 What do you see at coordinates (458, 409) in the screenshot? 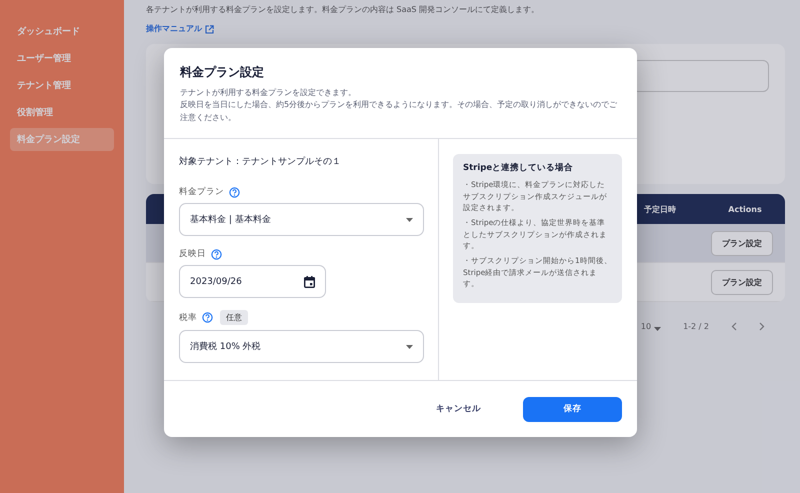
I see `cancel-button: キャンセル` at bounding box center [458, 409].